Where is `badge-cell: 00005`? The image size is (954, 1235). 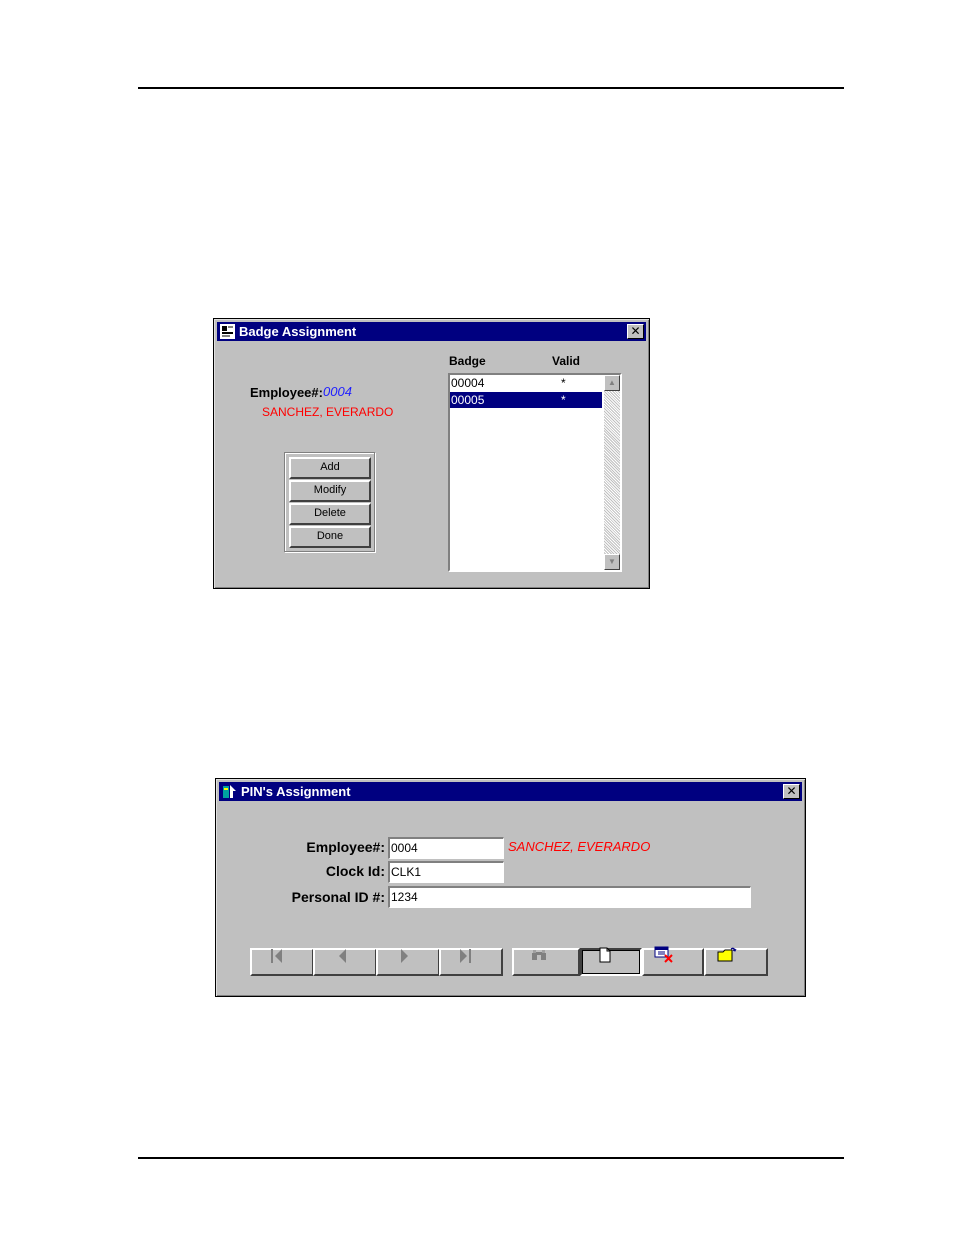 badge-cell: 00005 is located at coordinates (468, 400).